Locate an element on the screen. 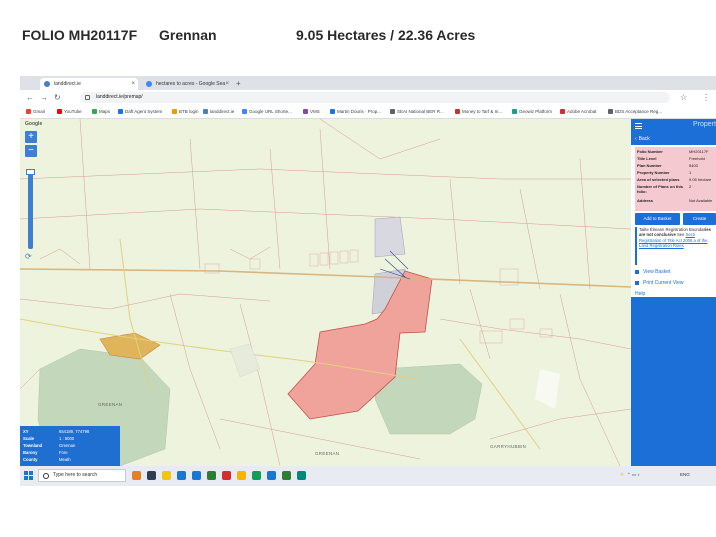 The height and width of the screenshot is (537, 716). view-basket-link: View Basket is located at coordinates (652, 272).